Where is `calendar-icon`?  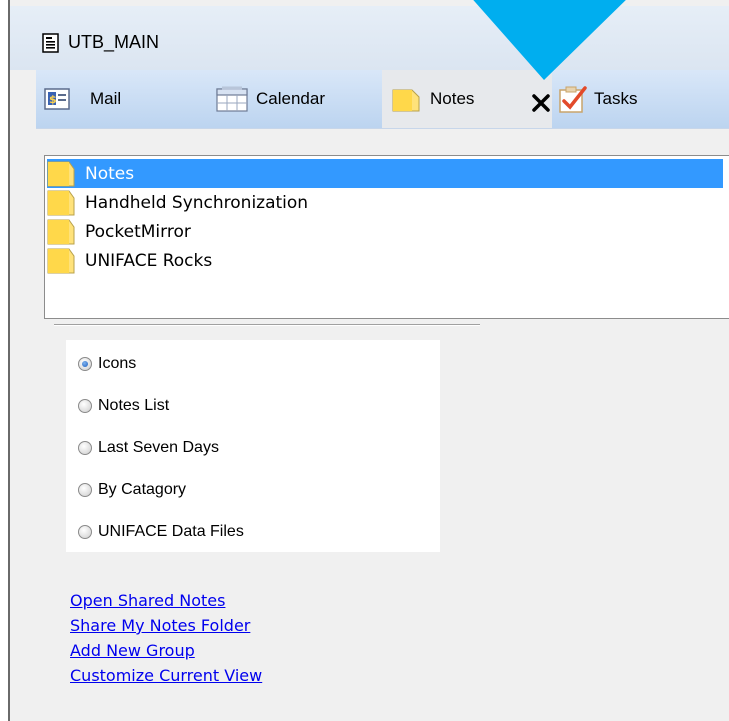 calendar-icon is located at coordinates (232, 99).